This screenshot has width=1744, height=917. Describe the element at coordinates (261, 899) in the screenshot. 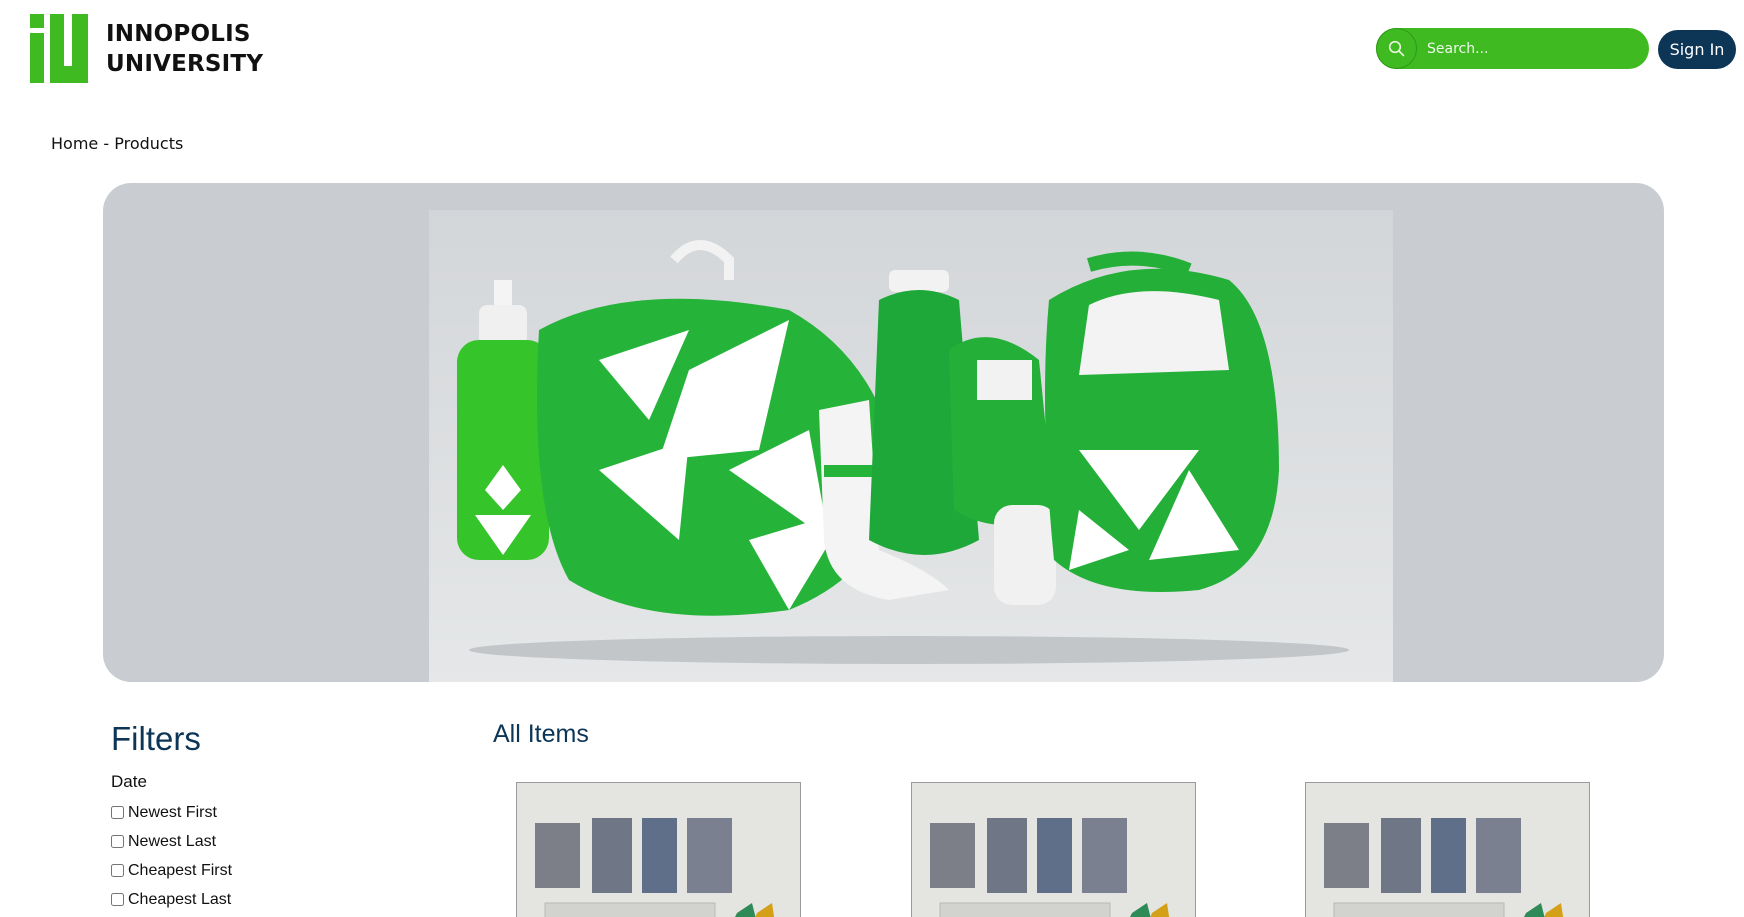

I see `filter-cheapest-last: Cheapest Last` at that location.